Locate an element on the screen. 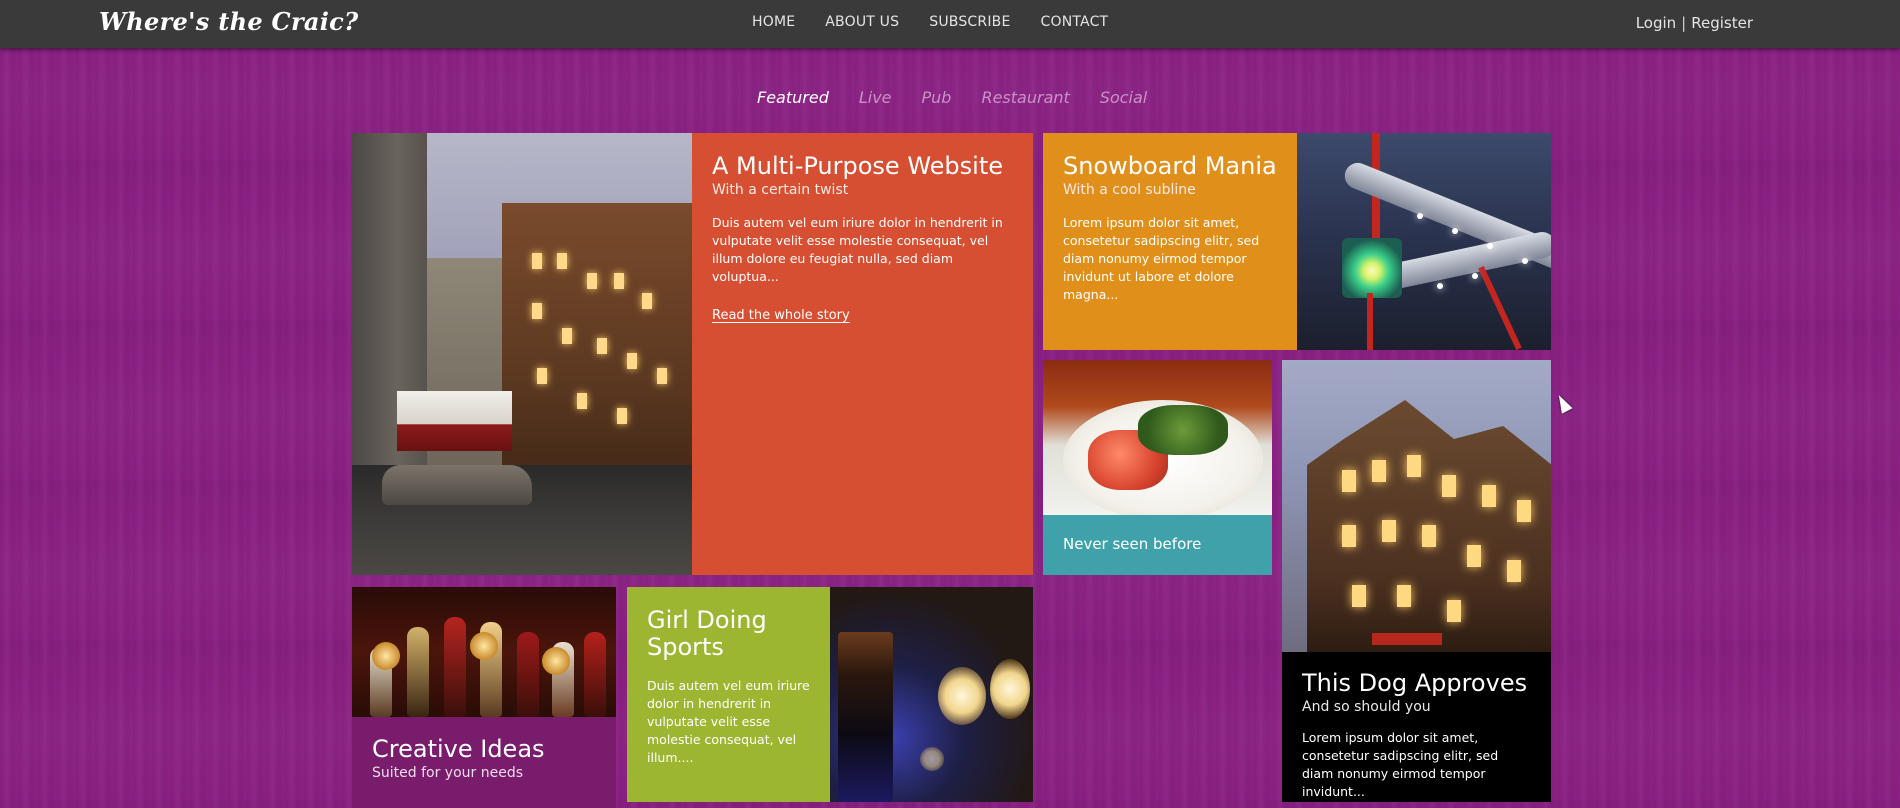 The image size is (1900, 808). category-filter-tabs: Featured Live Pub Restaurant Social is located at coordinates (952, 97).